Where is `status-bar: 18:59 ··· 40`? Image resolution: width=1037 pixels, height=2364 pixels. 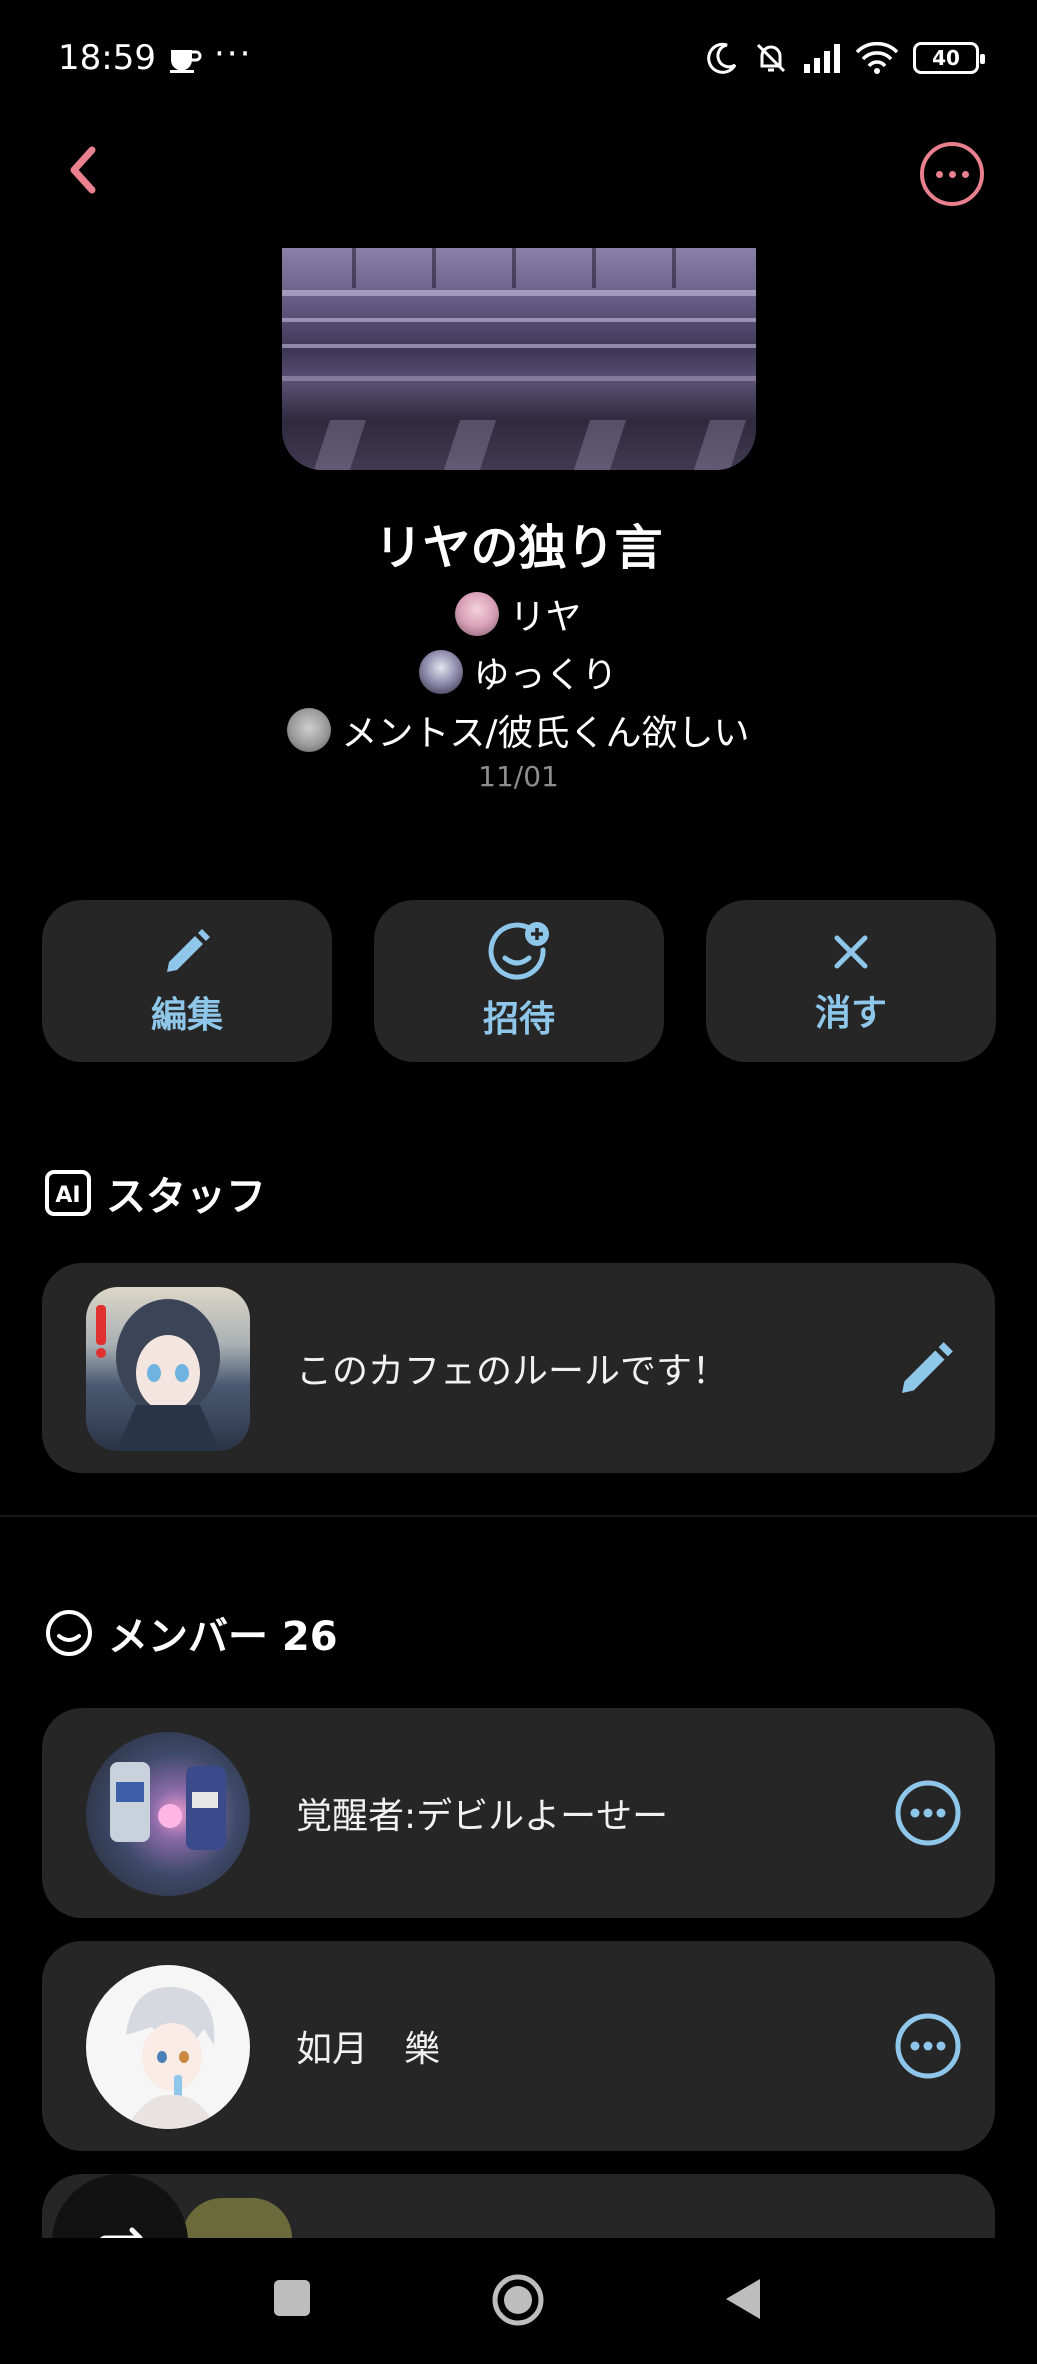 status-bar: 18:59 ··· 40 is located at coordinates (518, 60).